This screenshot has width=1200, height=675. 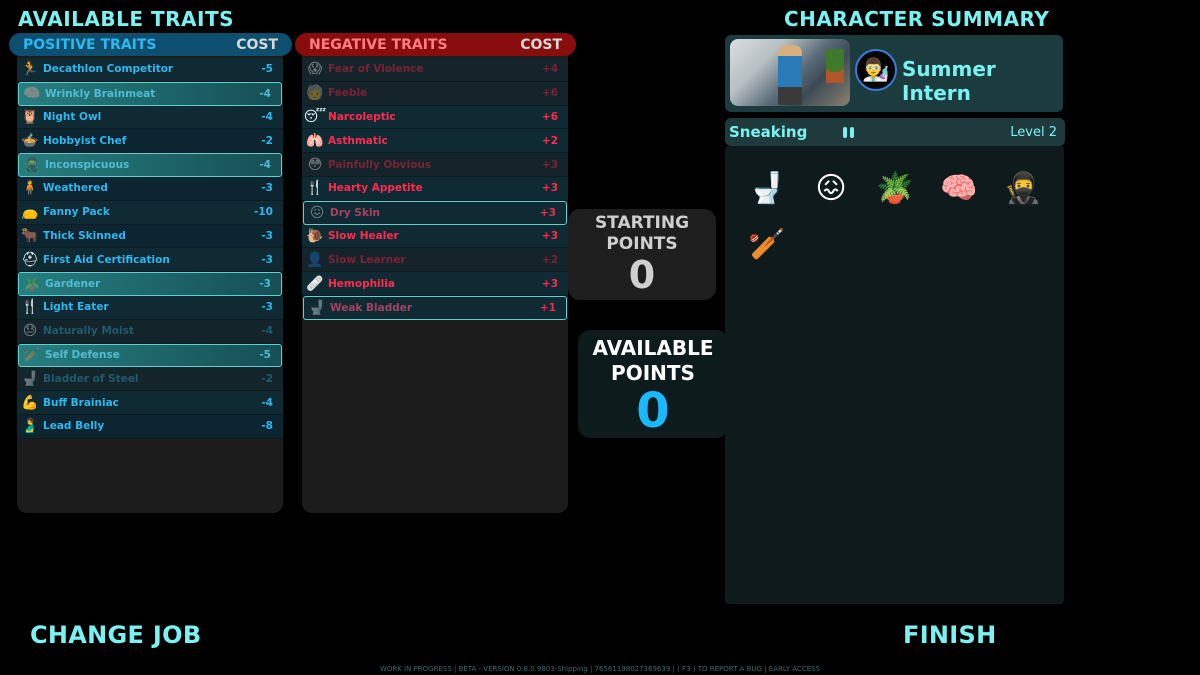 What do you see at coordinates (150, 141) in the screenshot?
I see `trait-row: 🍲 Hobbyist Chef -2` at bounding box center [150, 141].